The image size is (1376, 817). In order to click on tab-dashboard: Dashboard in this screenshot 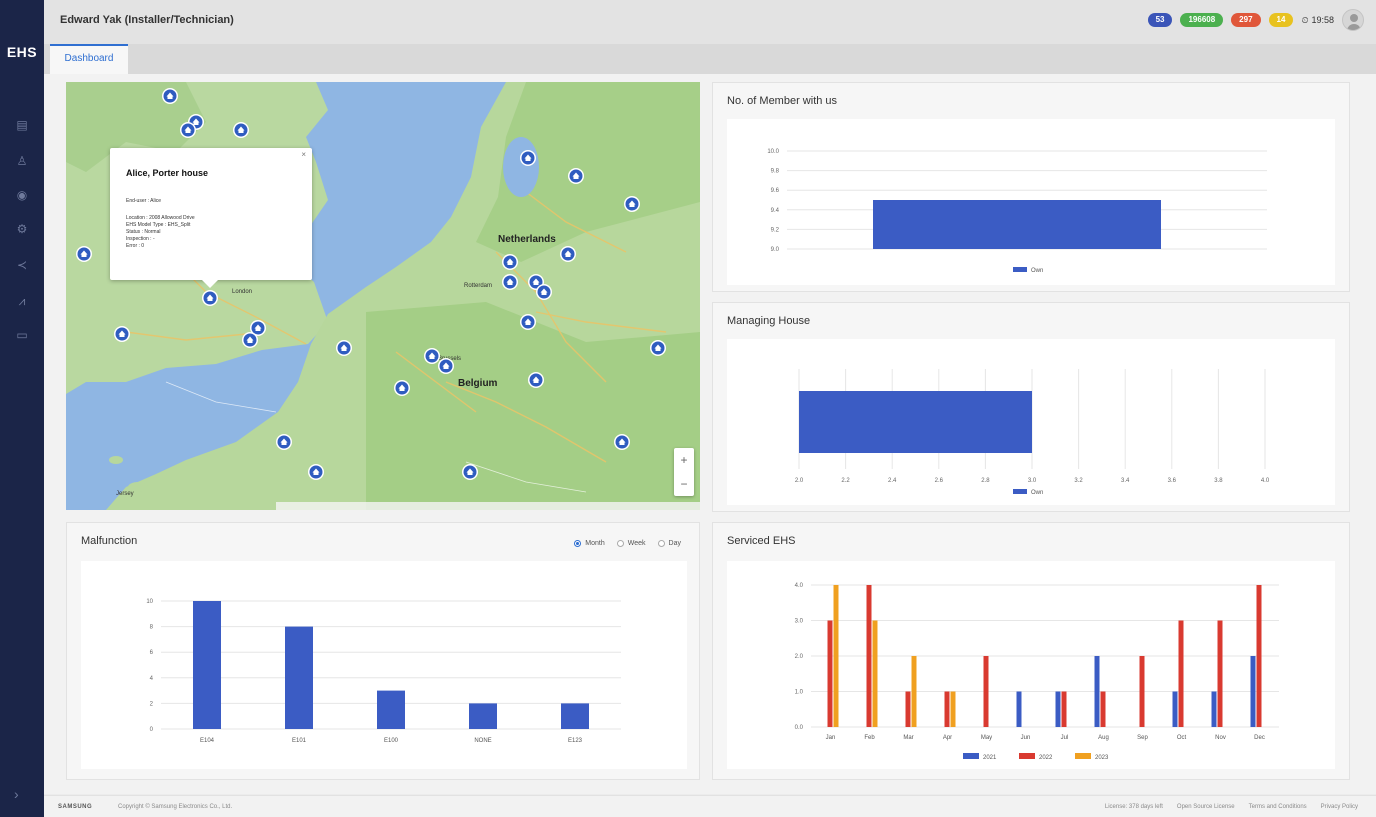, I will do `click(89, 59)`.